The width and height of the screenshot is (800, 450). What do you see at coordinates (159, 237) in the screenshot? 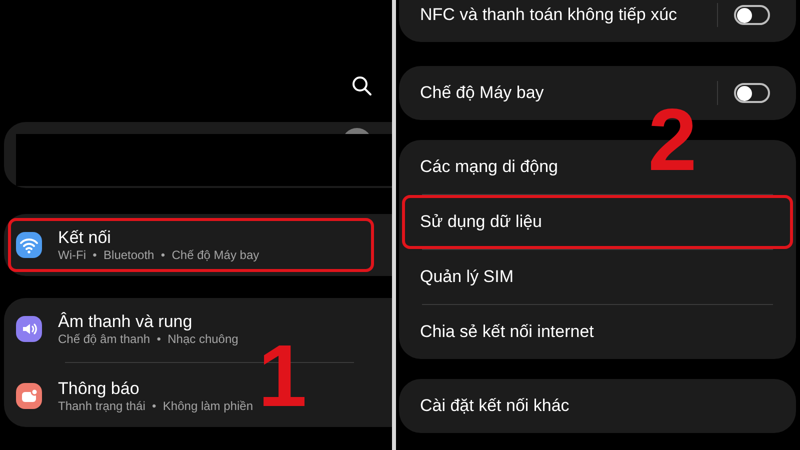
I see `setting-title: Kết nối` at bounding box center [159, 237].